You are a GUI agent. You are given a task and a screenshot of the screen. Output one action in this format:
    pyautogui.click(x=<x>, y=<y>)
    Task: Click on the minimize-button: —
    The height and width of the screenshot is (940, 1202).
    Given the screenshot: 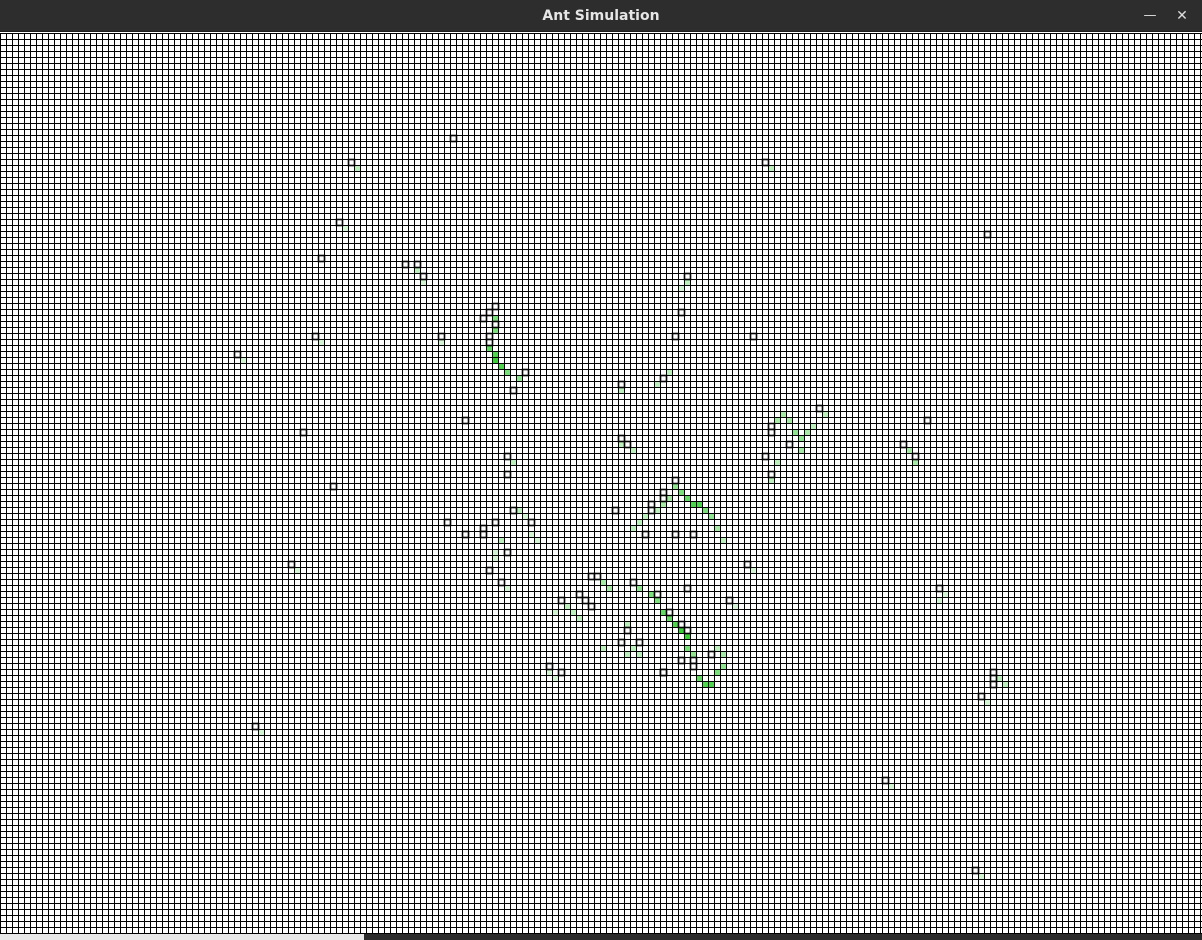 What is the action you would take?
    pyautogui.click(x=1150, y=16)
    